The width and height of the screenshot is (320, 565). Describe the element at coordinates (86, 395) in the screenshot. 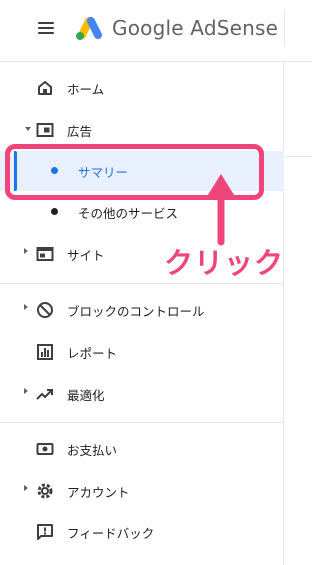

I see `sidebar-item-label: 最適化` at that location.